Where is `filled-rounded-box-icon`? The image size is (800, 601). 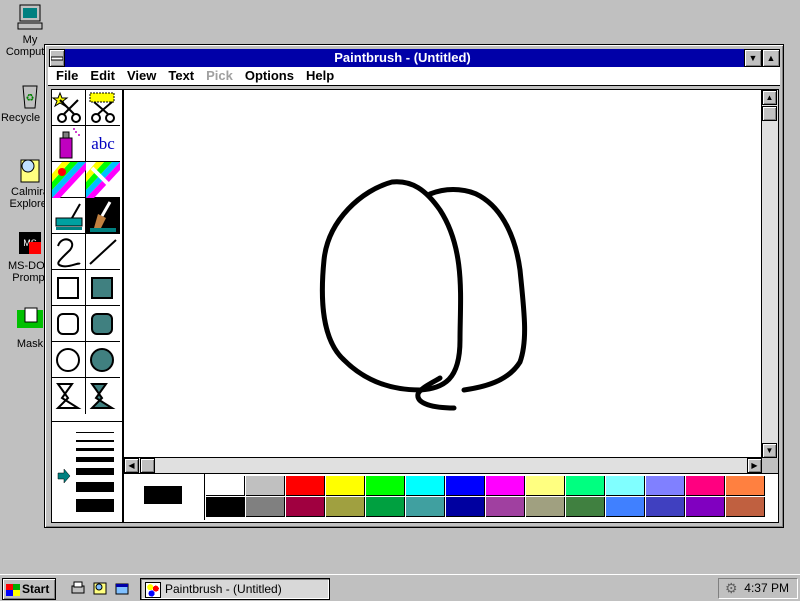 filled-rounded-box-icon is located at coordinates (102, 324).